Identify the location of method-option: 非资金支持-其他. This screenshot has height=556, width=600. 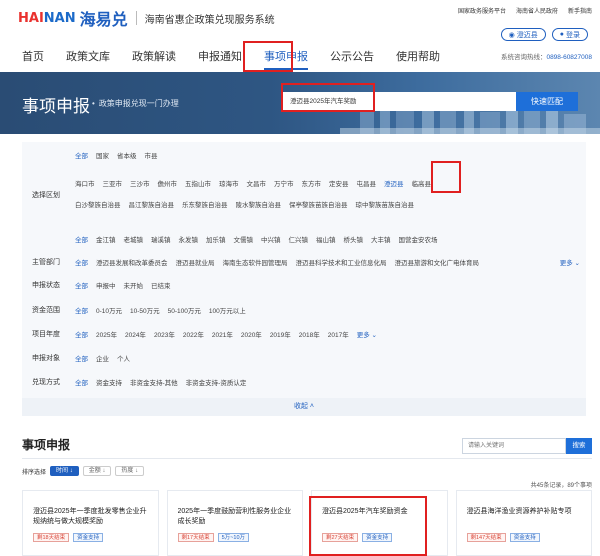
(154, 382).